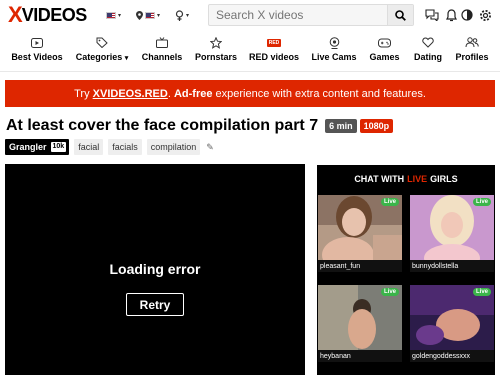  Describe the element at coordinates (89, 147) in the screenshot. I see `tag-link: facial` at that location.